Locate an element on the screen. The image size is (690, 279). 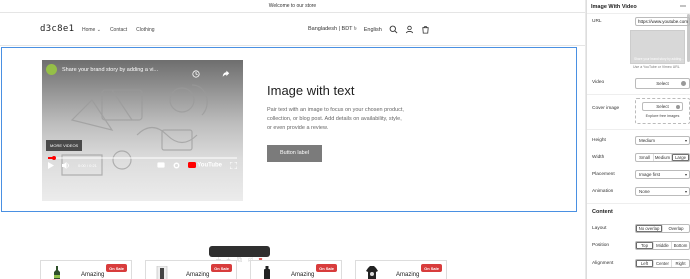
width-option-medium: Medium is located at coordinates (663, 157).